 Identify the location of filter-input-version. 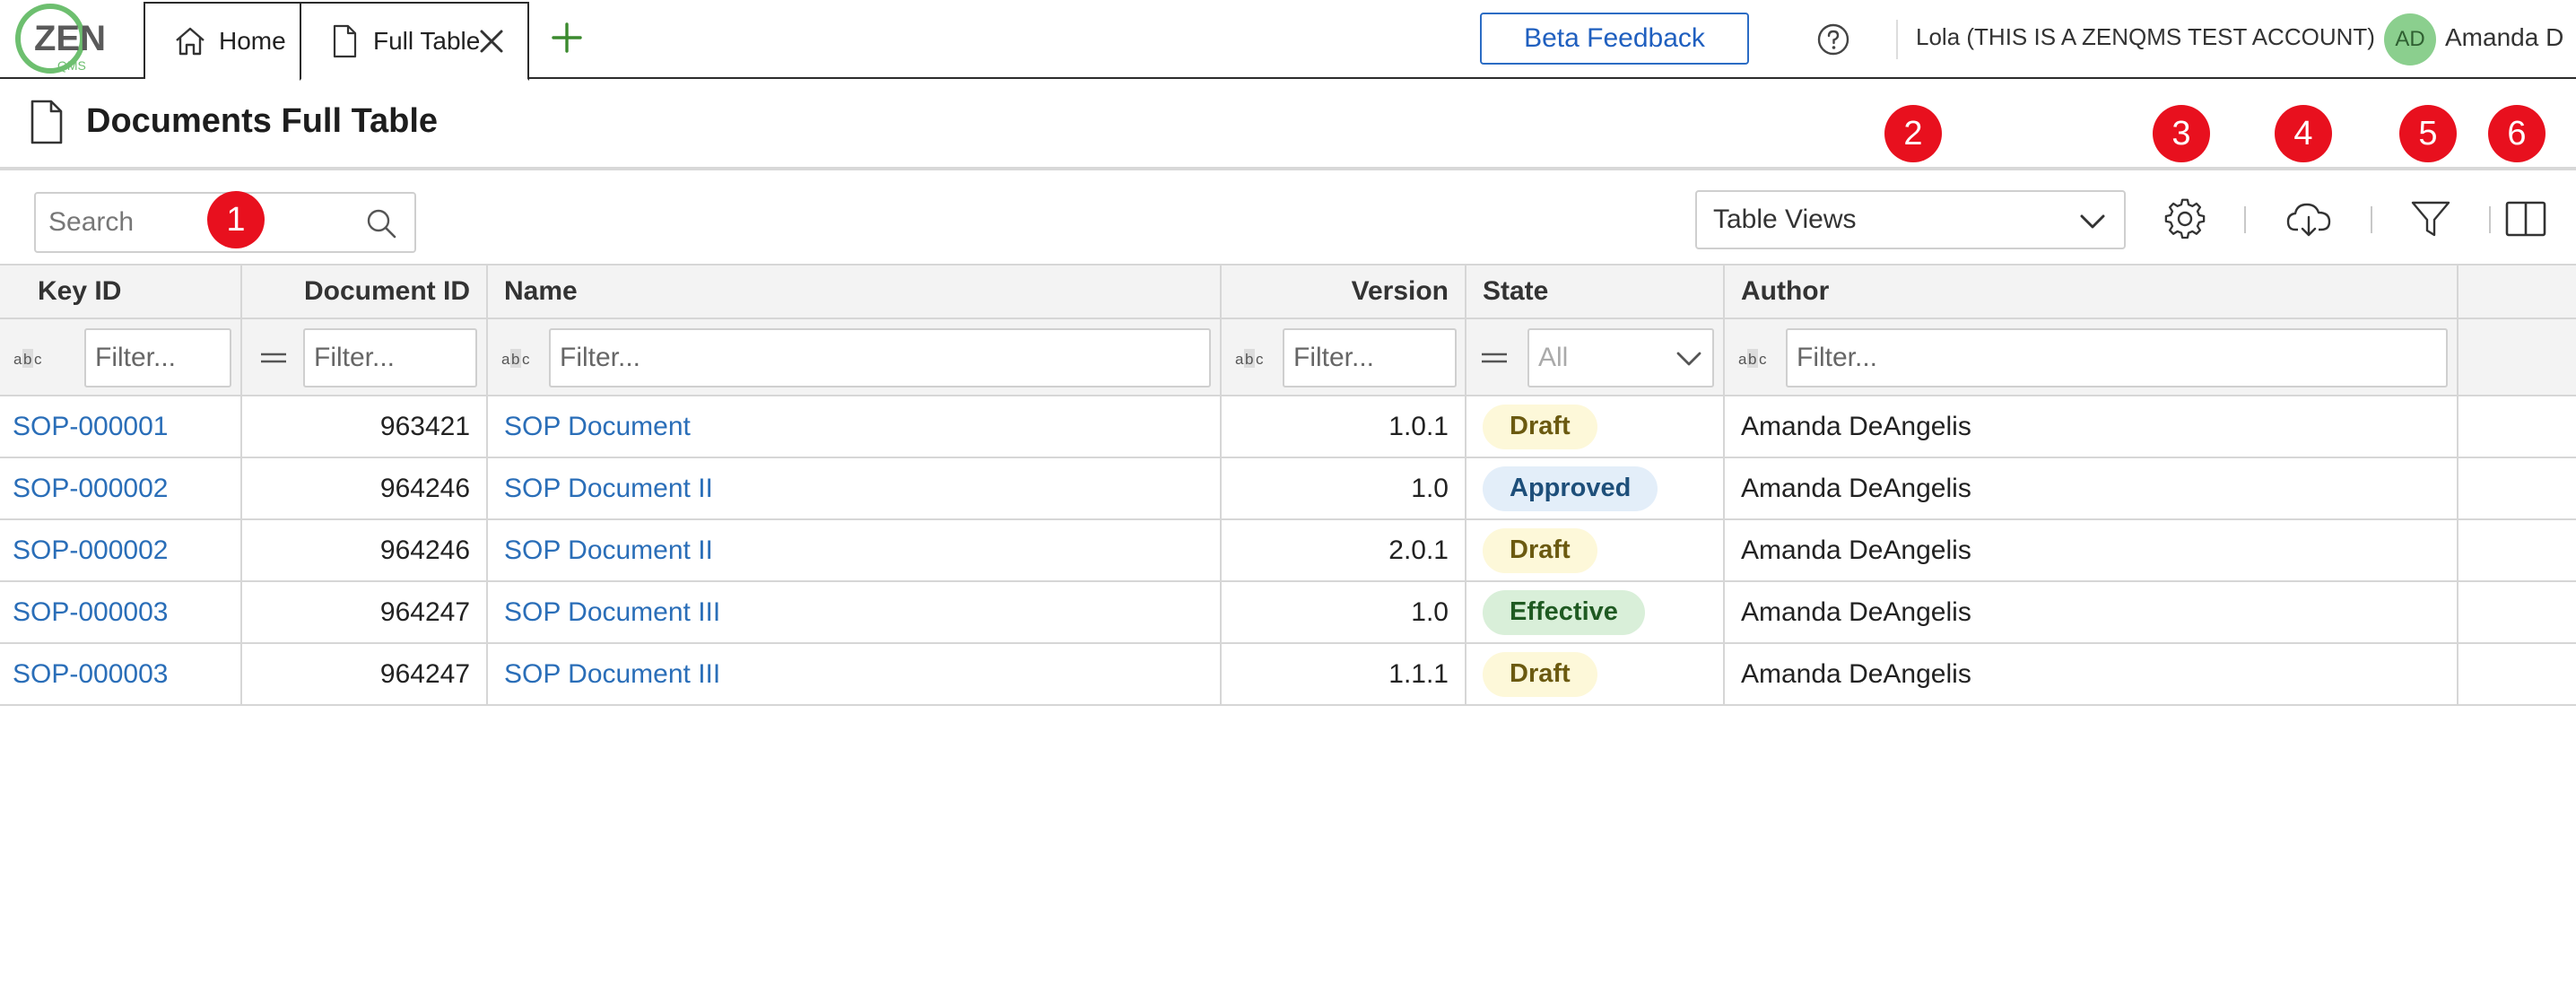
(1370, 357).